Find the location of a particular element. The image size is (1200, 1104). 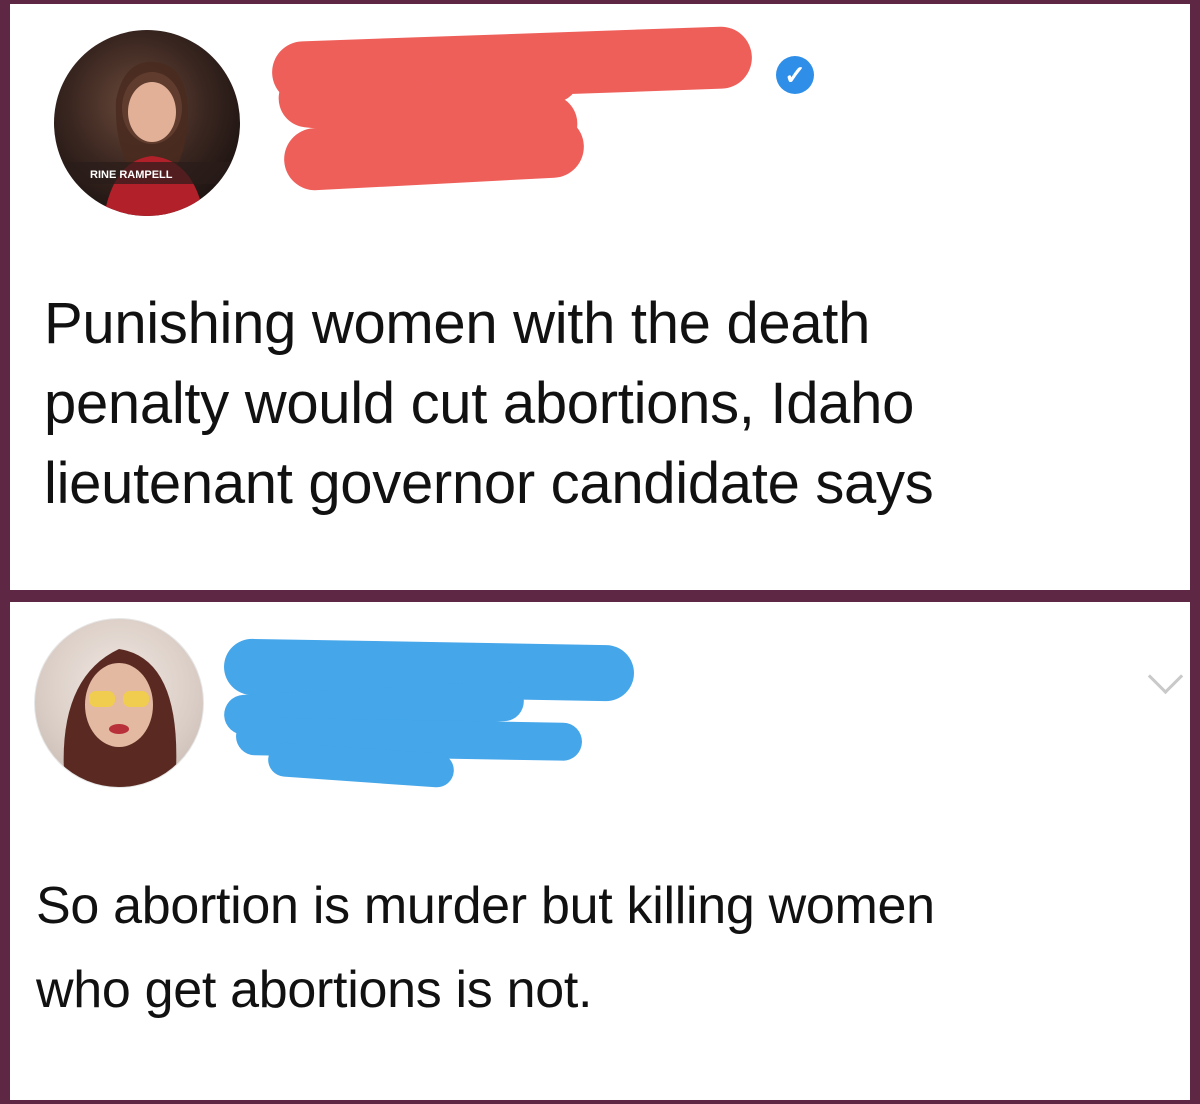

verified-badge-icon: ✓ is located at coordinates (795, 75).